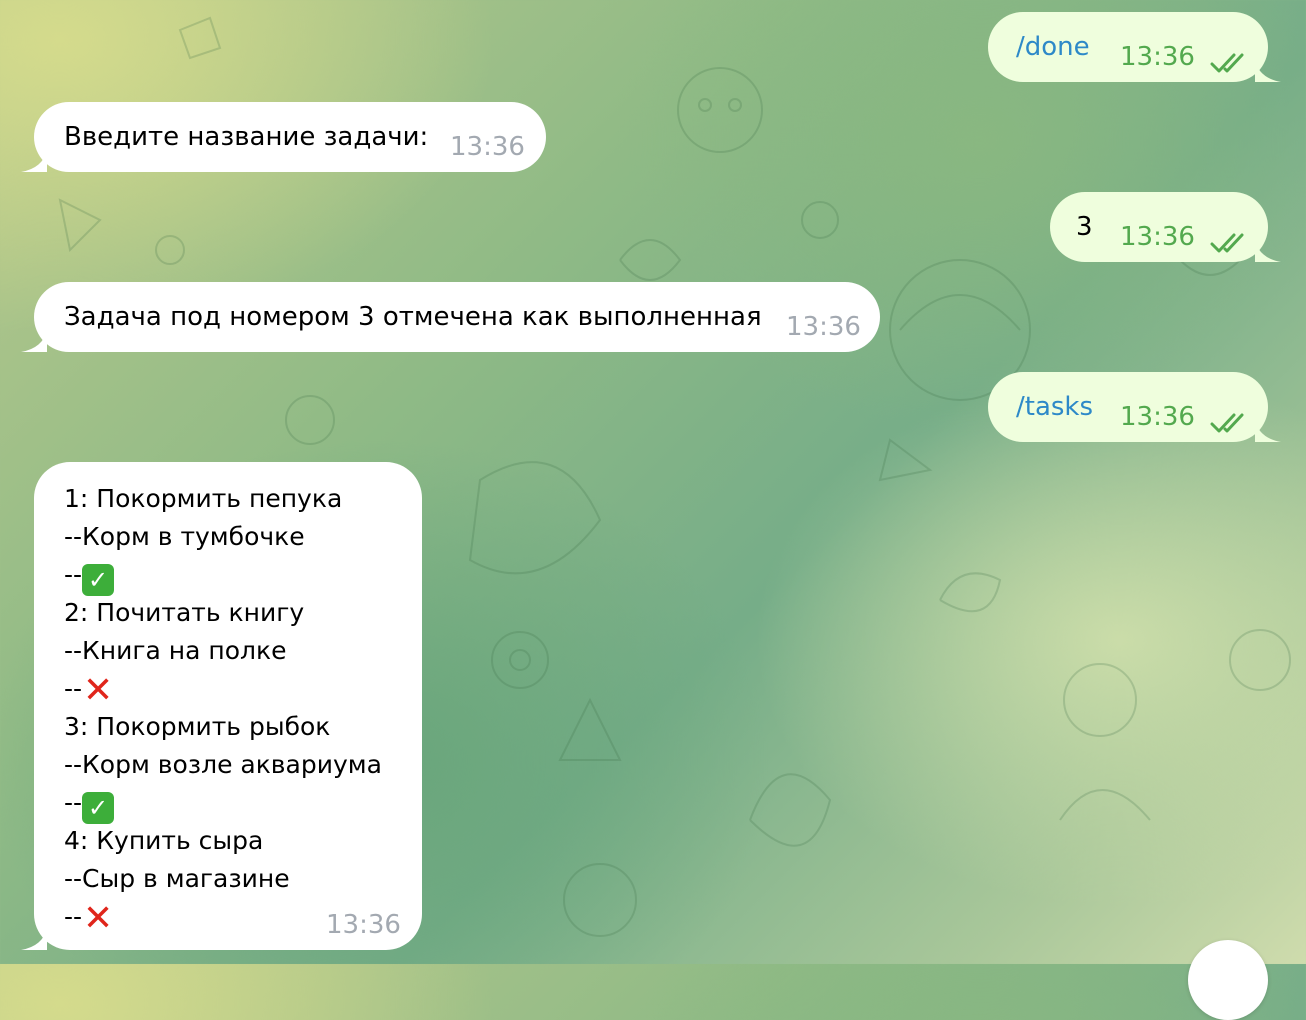 Image resolution: width=1306 pixels, height=1020 pixels. I want to click on task-status: --✕, so click(223, 690).